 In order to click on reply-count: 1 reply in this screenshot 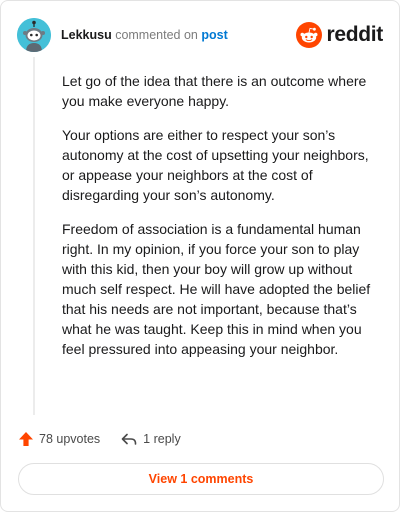, I will do `click(162, 439)`.